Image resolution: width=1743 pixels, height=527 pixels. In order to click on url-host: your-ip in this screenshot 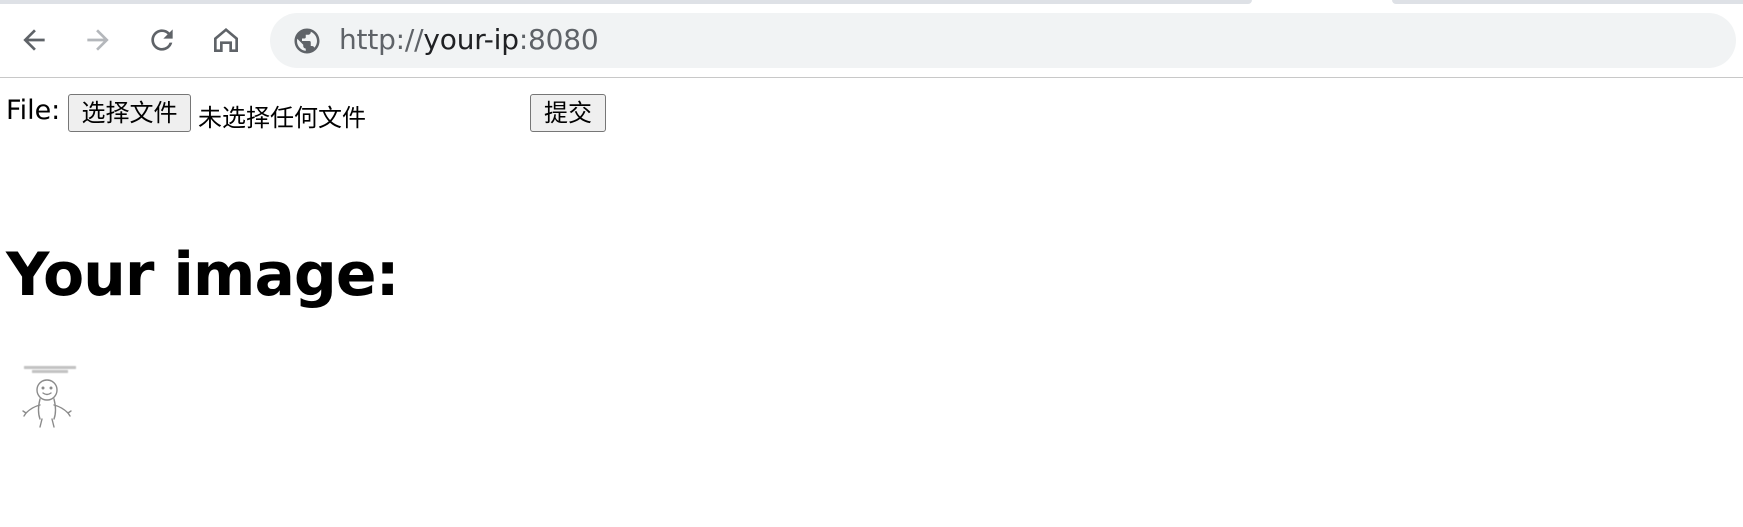, I will do `click(471, 39)`.